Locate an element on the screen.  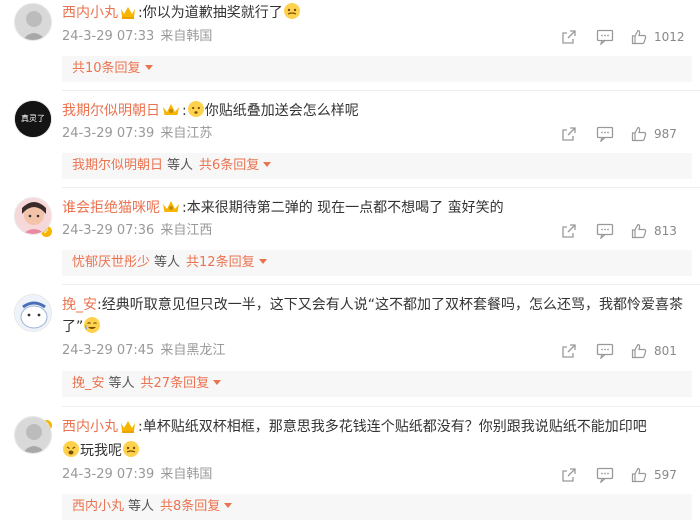
like-count: 597 is located at coordinates (665, 475).